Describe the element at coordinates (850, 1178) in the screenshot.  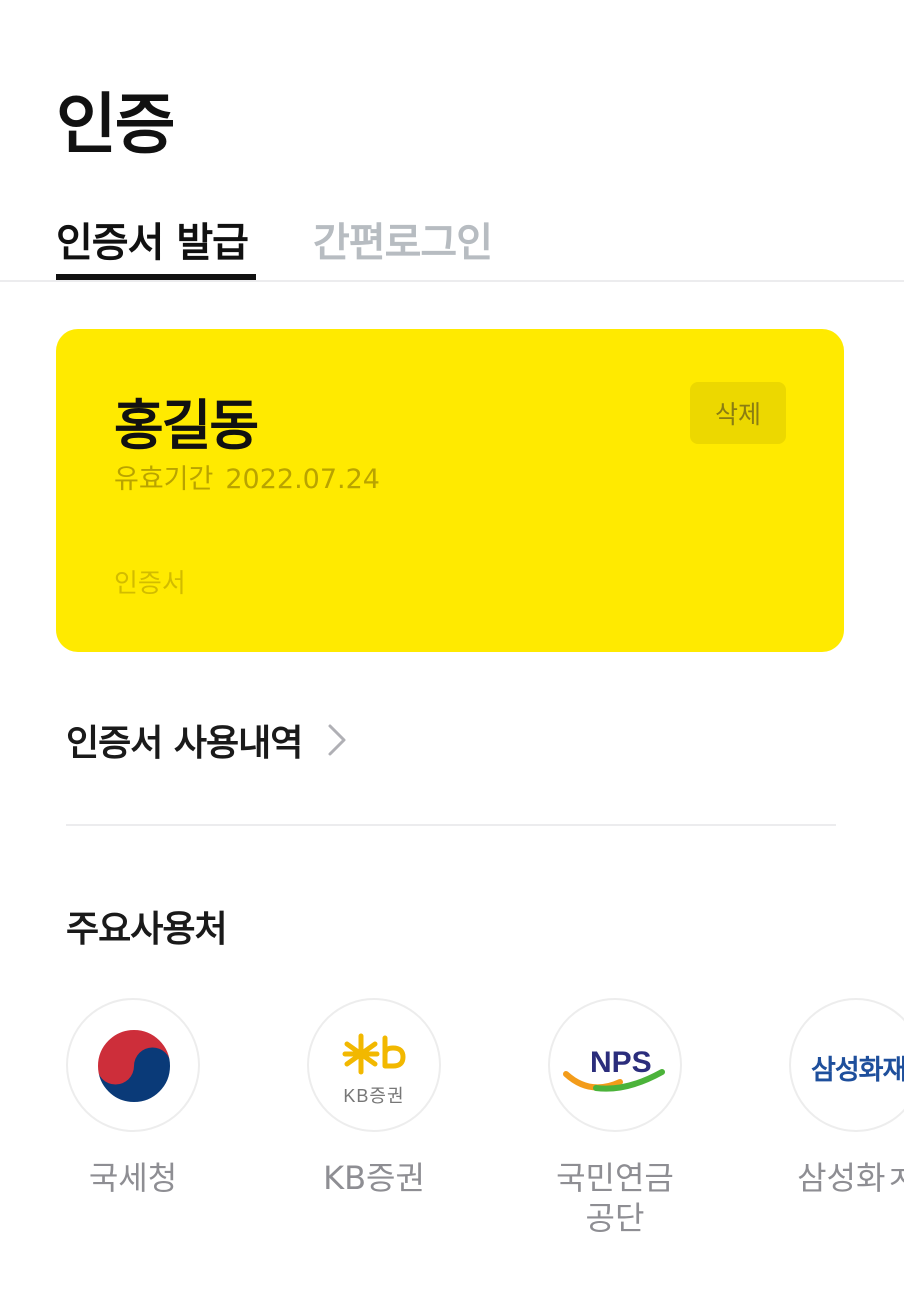
I see `partner-label: 삼성화ㅈ` at that location.